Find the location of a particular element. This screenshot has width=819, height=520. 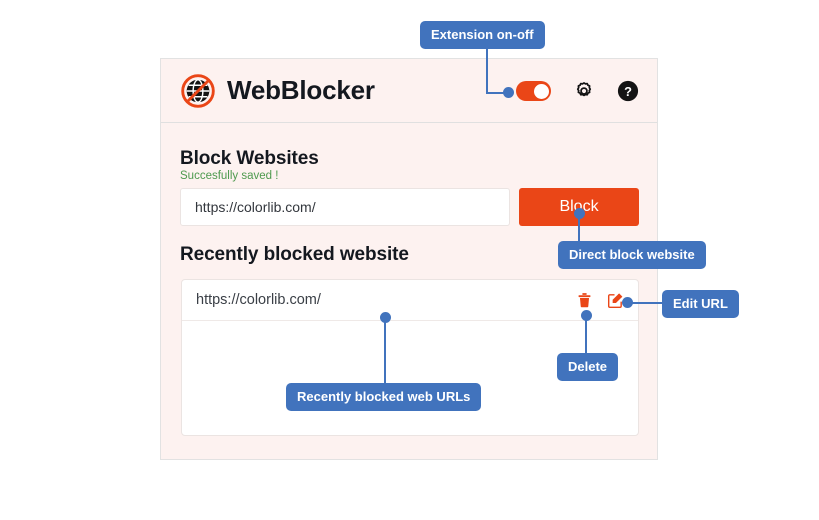

blocked-url-text: https://colorlib.com/ is located at coordinates (258, 300).